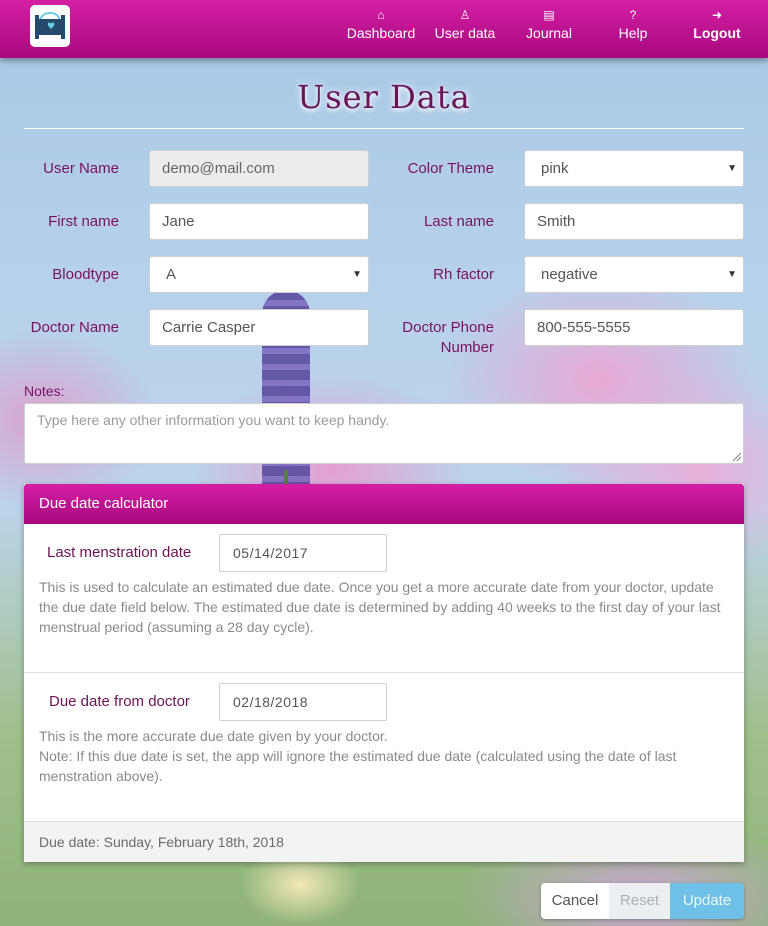 Image resolution: width=768 pixels, height=926 pixels. What do you see at coordinates (85, 274) in the screenshot?
I see `bloodtype-label: Bloodtype` at bounding box center [85, 274].